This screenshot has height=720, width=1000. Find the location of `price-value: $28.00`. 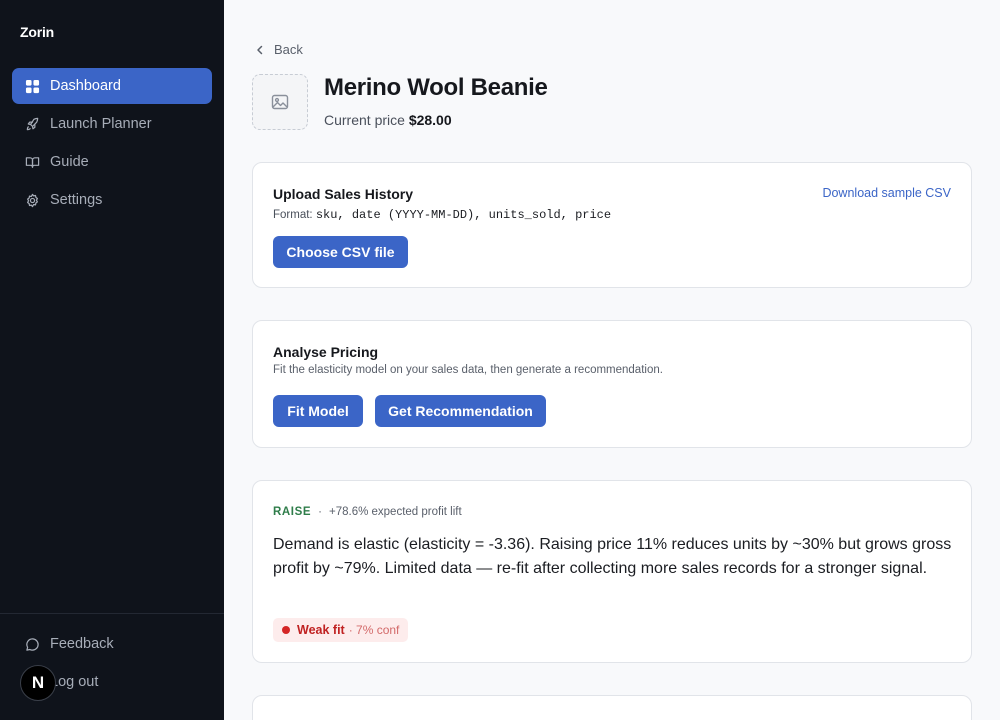

price-value: $28.00 is located at coordinates (430, 120).